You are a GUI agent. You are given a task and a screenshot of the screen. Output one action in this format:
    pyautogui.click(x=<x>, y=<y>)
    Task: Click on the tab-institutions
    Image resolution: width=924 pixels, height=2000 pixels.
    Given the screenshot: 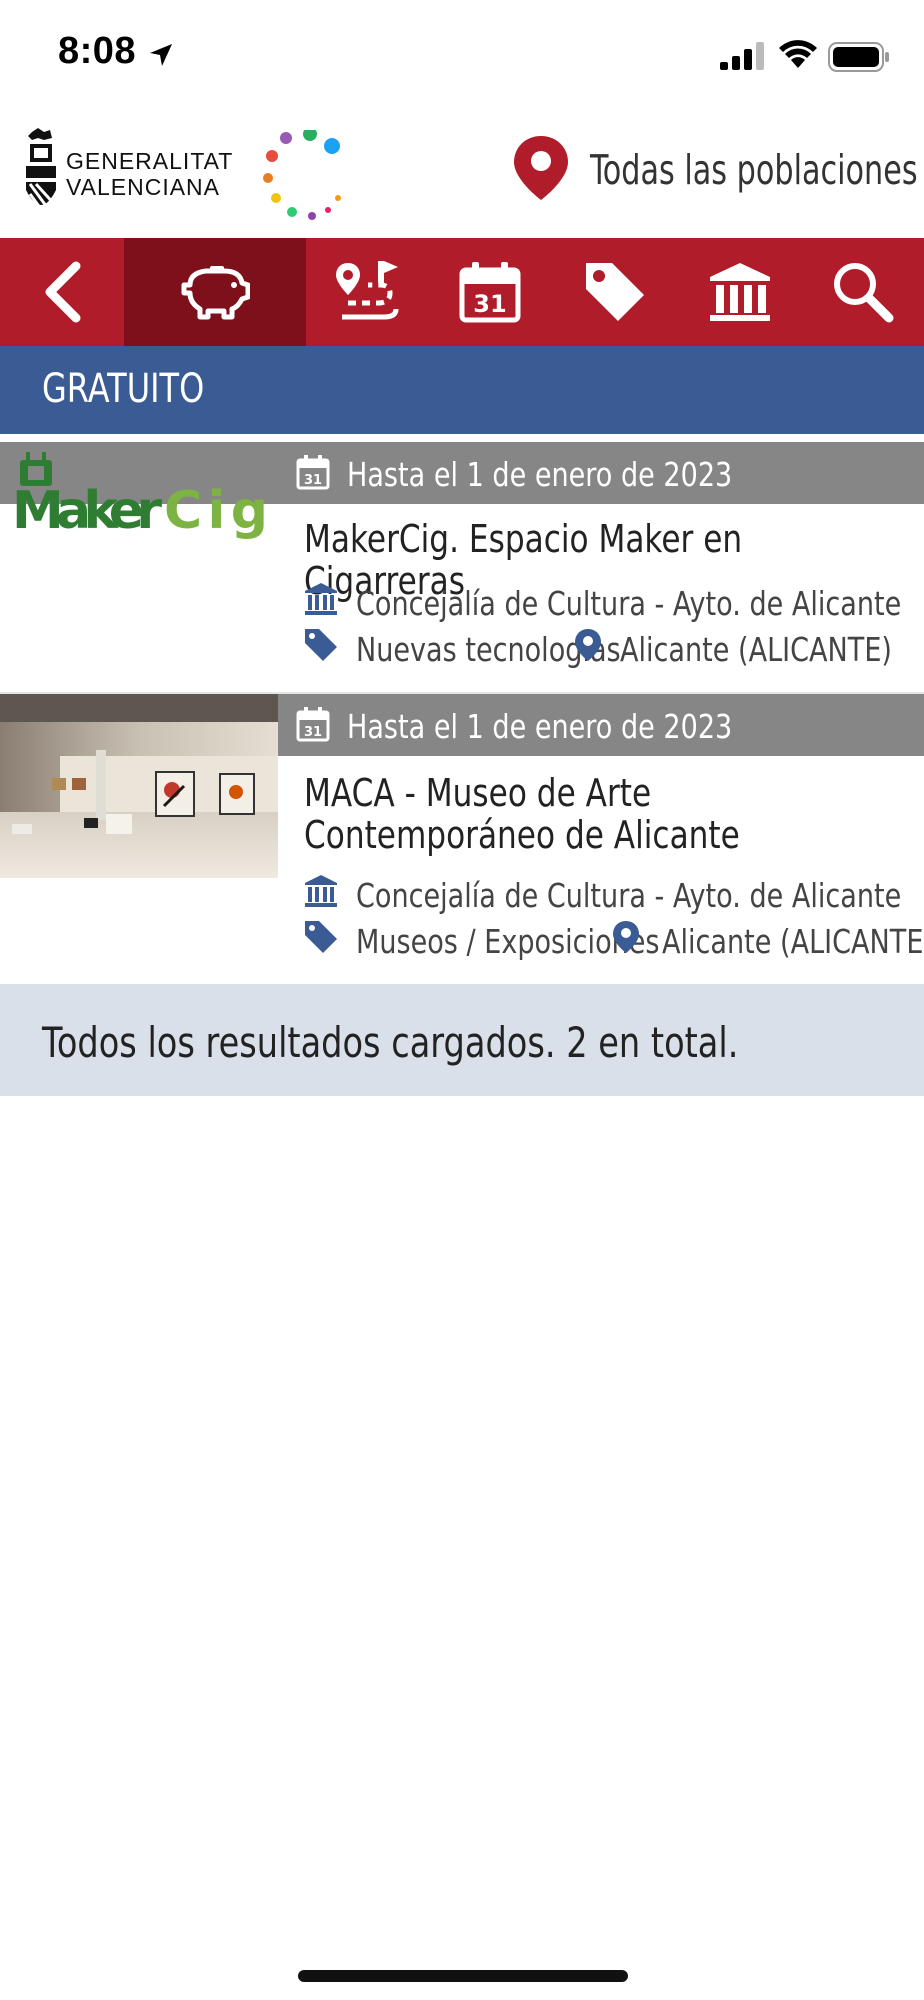 What is the action you would take?
    pyautogui.click(x=740, y=292)
    